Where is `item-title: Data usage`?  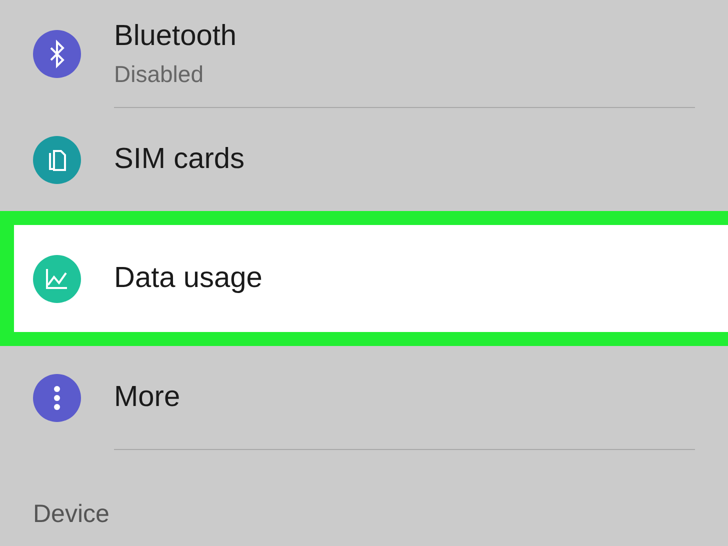
item-title: Data usage is located at coordinates (188, 278).